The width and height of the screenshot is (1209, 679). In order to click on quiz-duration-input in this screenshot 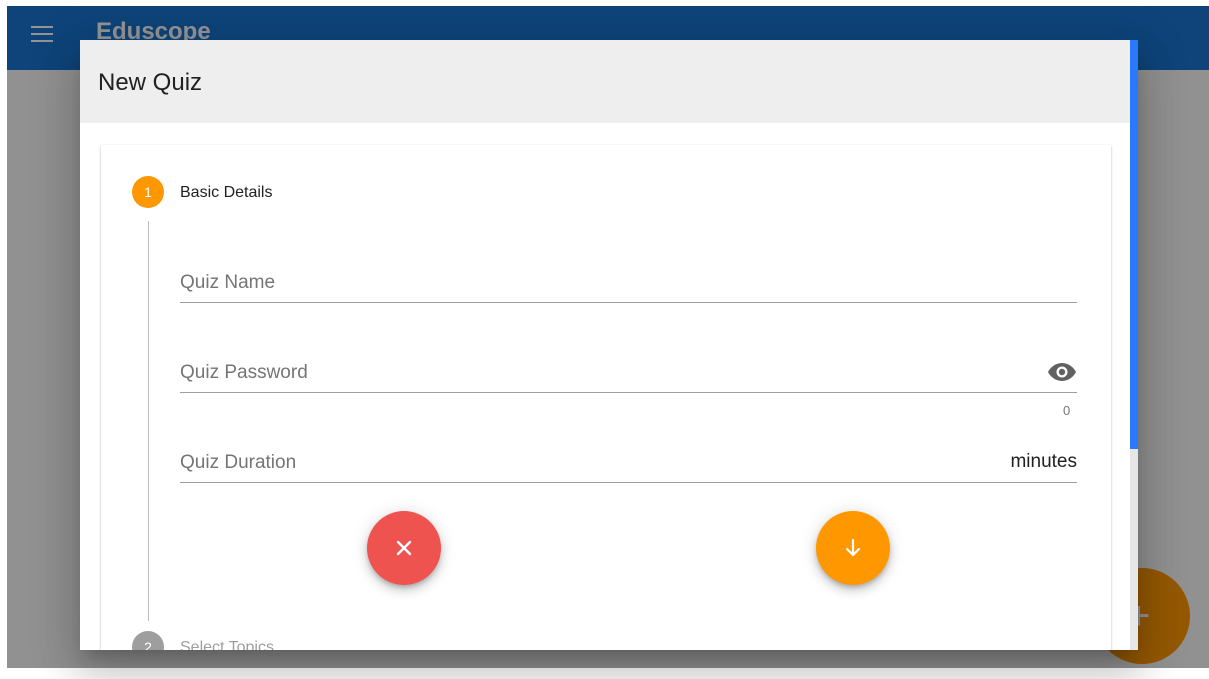, I will do `click(628, 463)`.